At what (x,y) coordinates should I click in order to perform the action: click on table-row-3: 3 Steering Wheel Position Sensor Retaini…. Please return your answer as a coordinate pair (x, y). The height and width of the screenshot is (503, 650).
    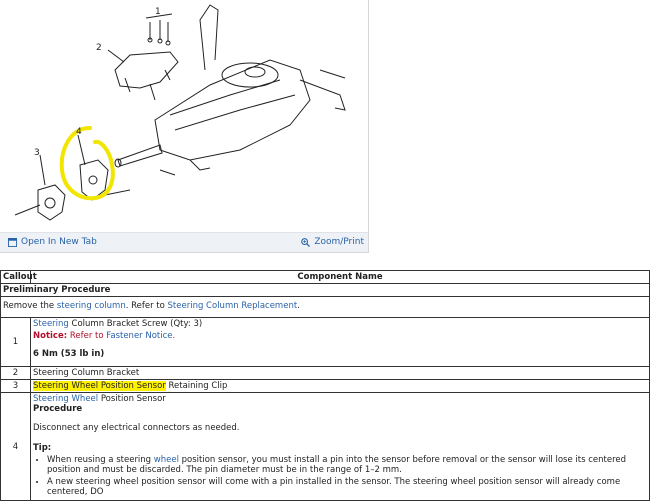
    Looking at the image, I should click on (325, 386).